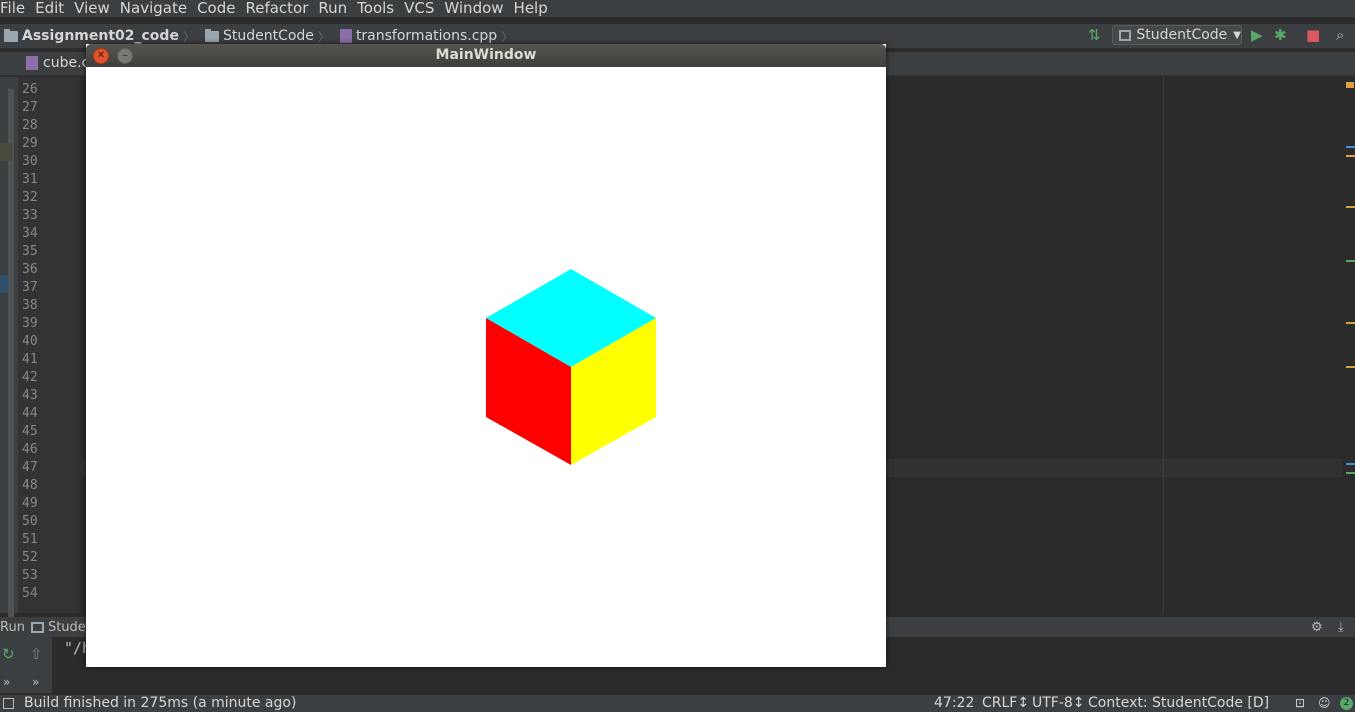  What do you see at coordinates (30, 377) in the screenshot?
I see `line-number: 42` at bounding box center [30, 377].